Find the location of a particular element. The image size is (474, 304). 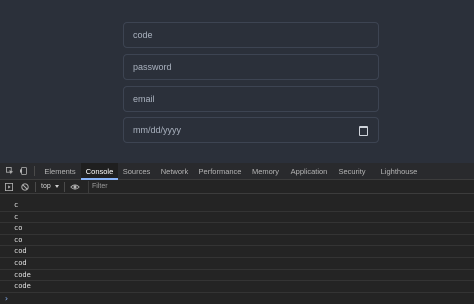

email-placeholder: email is located at coordinates (144, 99).